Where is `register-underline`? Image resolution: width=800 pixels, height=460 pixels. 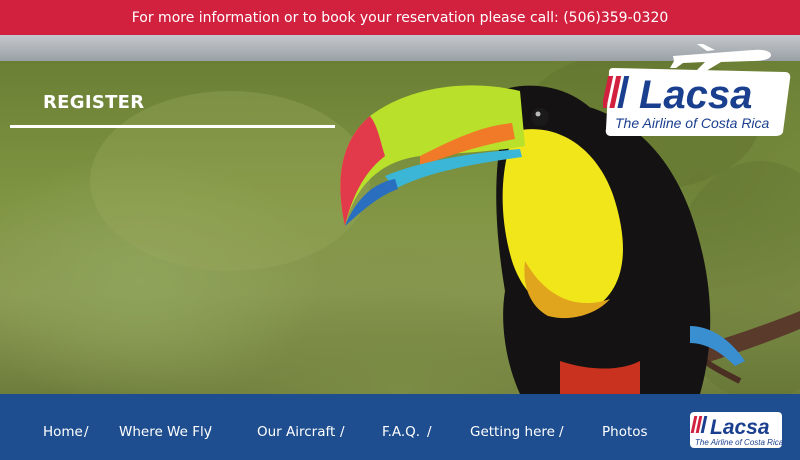 register-underline is located at coordinates (172, 126).